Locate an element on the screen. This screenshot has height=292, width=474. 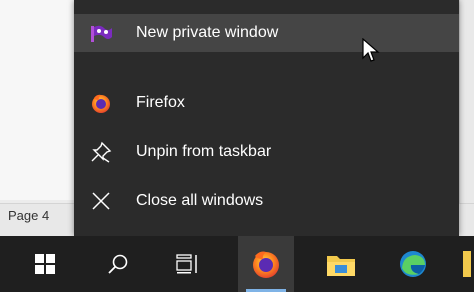
new-private-window-item: New private window is located at coordinates (266, 33).